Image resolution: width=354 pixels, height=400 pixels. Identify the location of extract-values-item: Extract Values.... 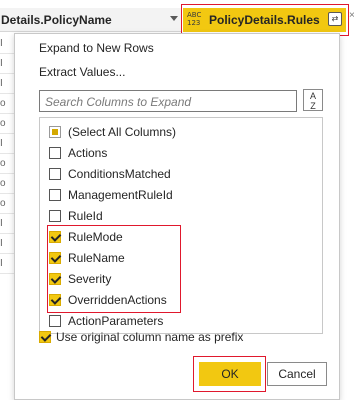
(82, 72).